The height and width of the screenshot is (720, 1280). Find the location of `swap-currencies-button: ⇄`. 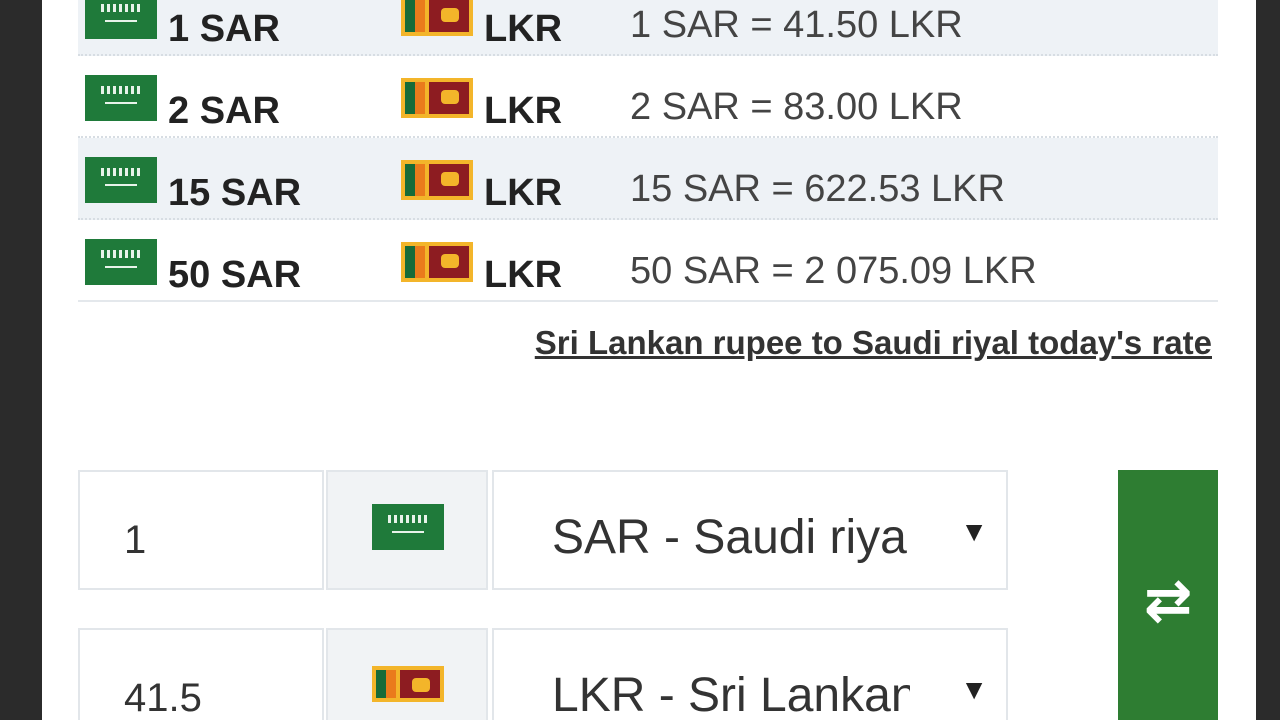

swap-currencies-button: ⇄ is located at coordinates (1168, 595).